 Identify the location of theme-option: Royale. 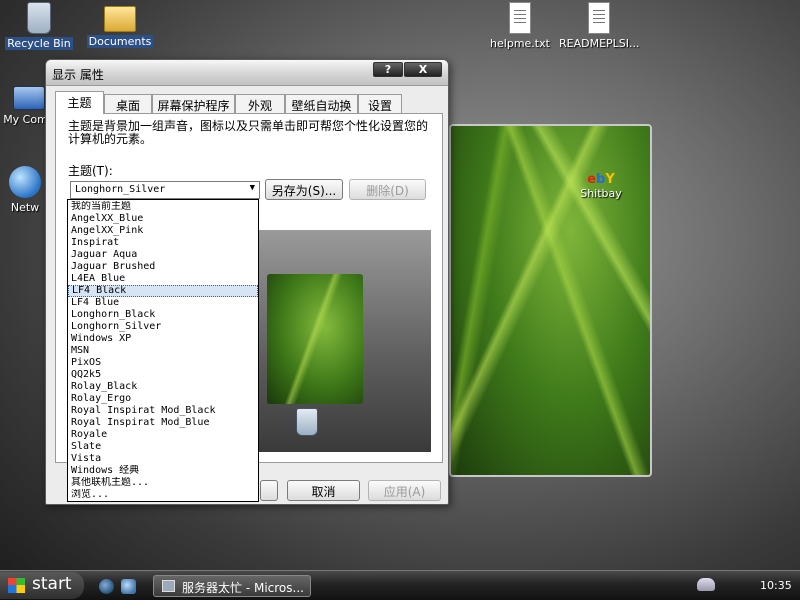
(163, 435).